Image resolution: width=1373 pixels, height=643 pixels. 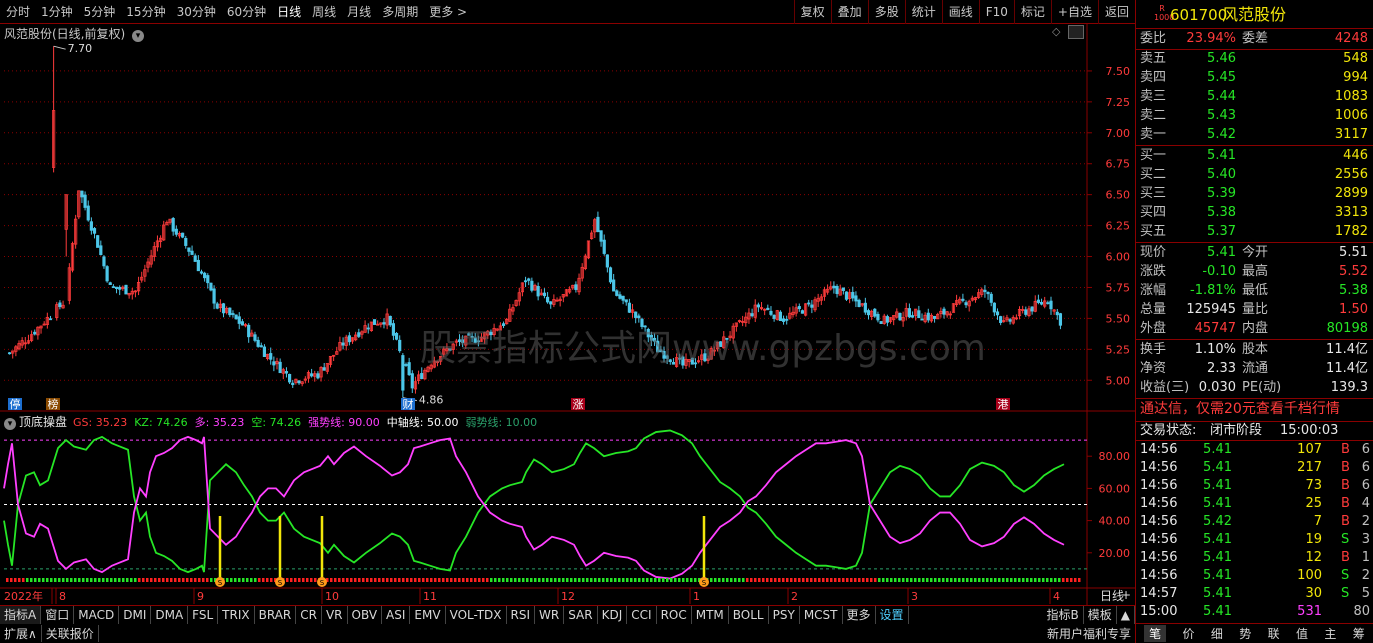 I want to click on asks-row-1: 卖四 5.45 994, so click(x=1254, y=77).